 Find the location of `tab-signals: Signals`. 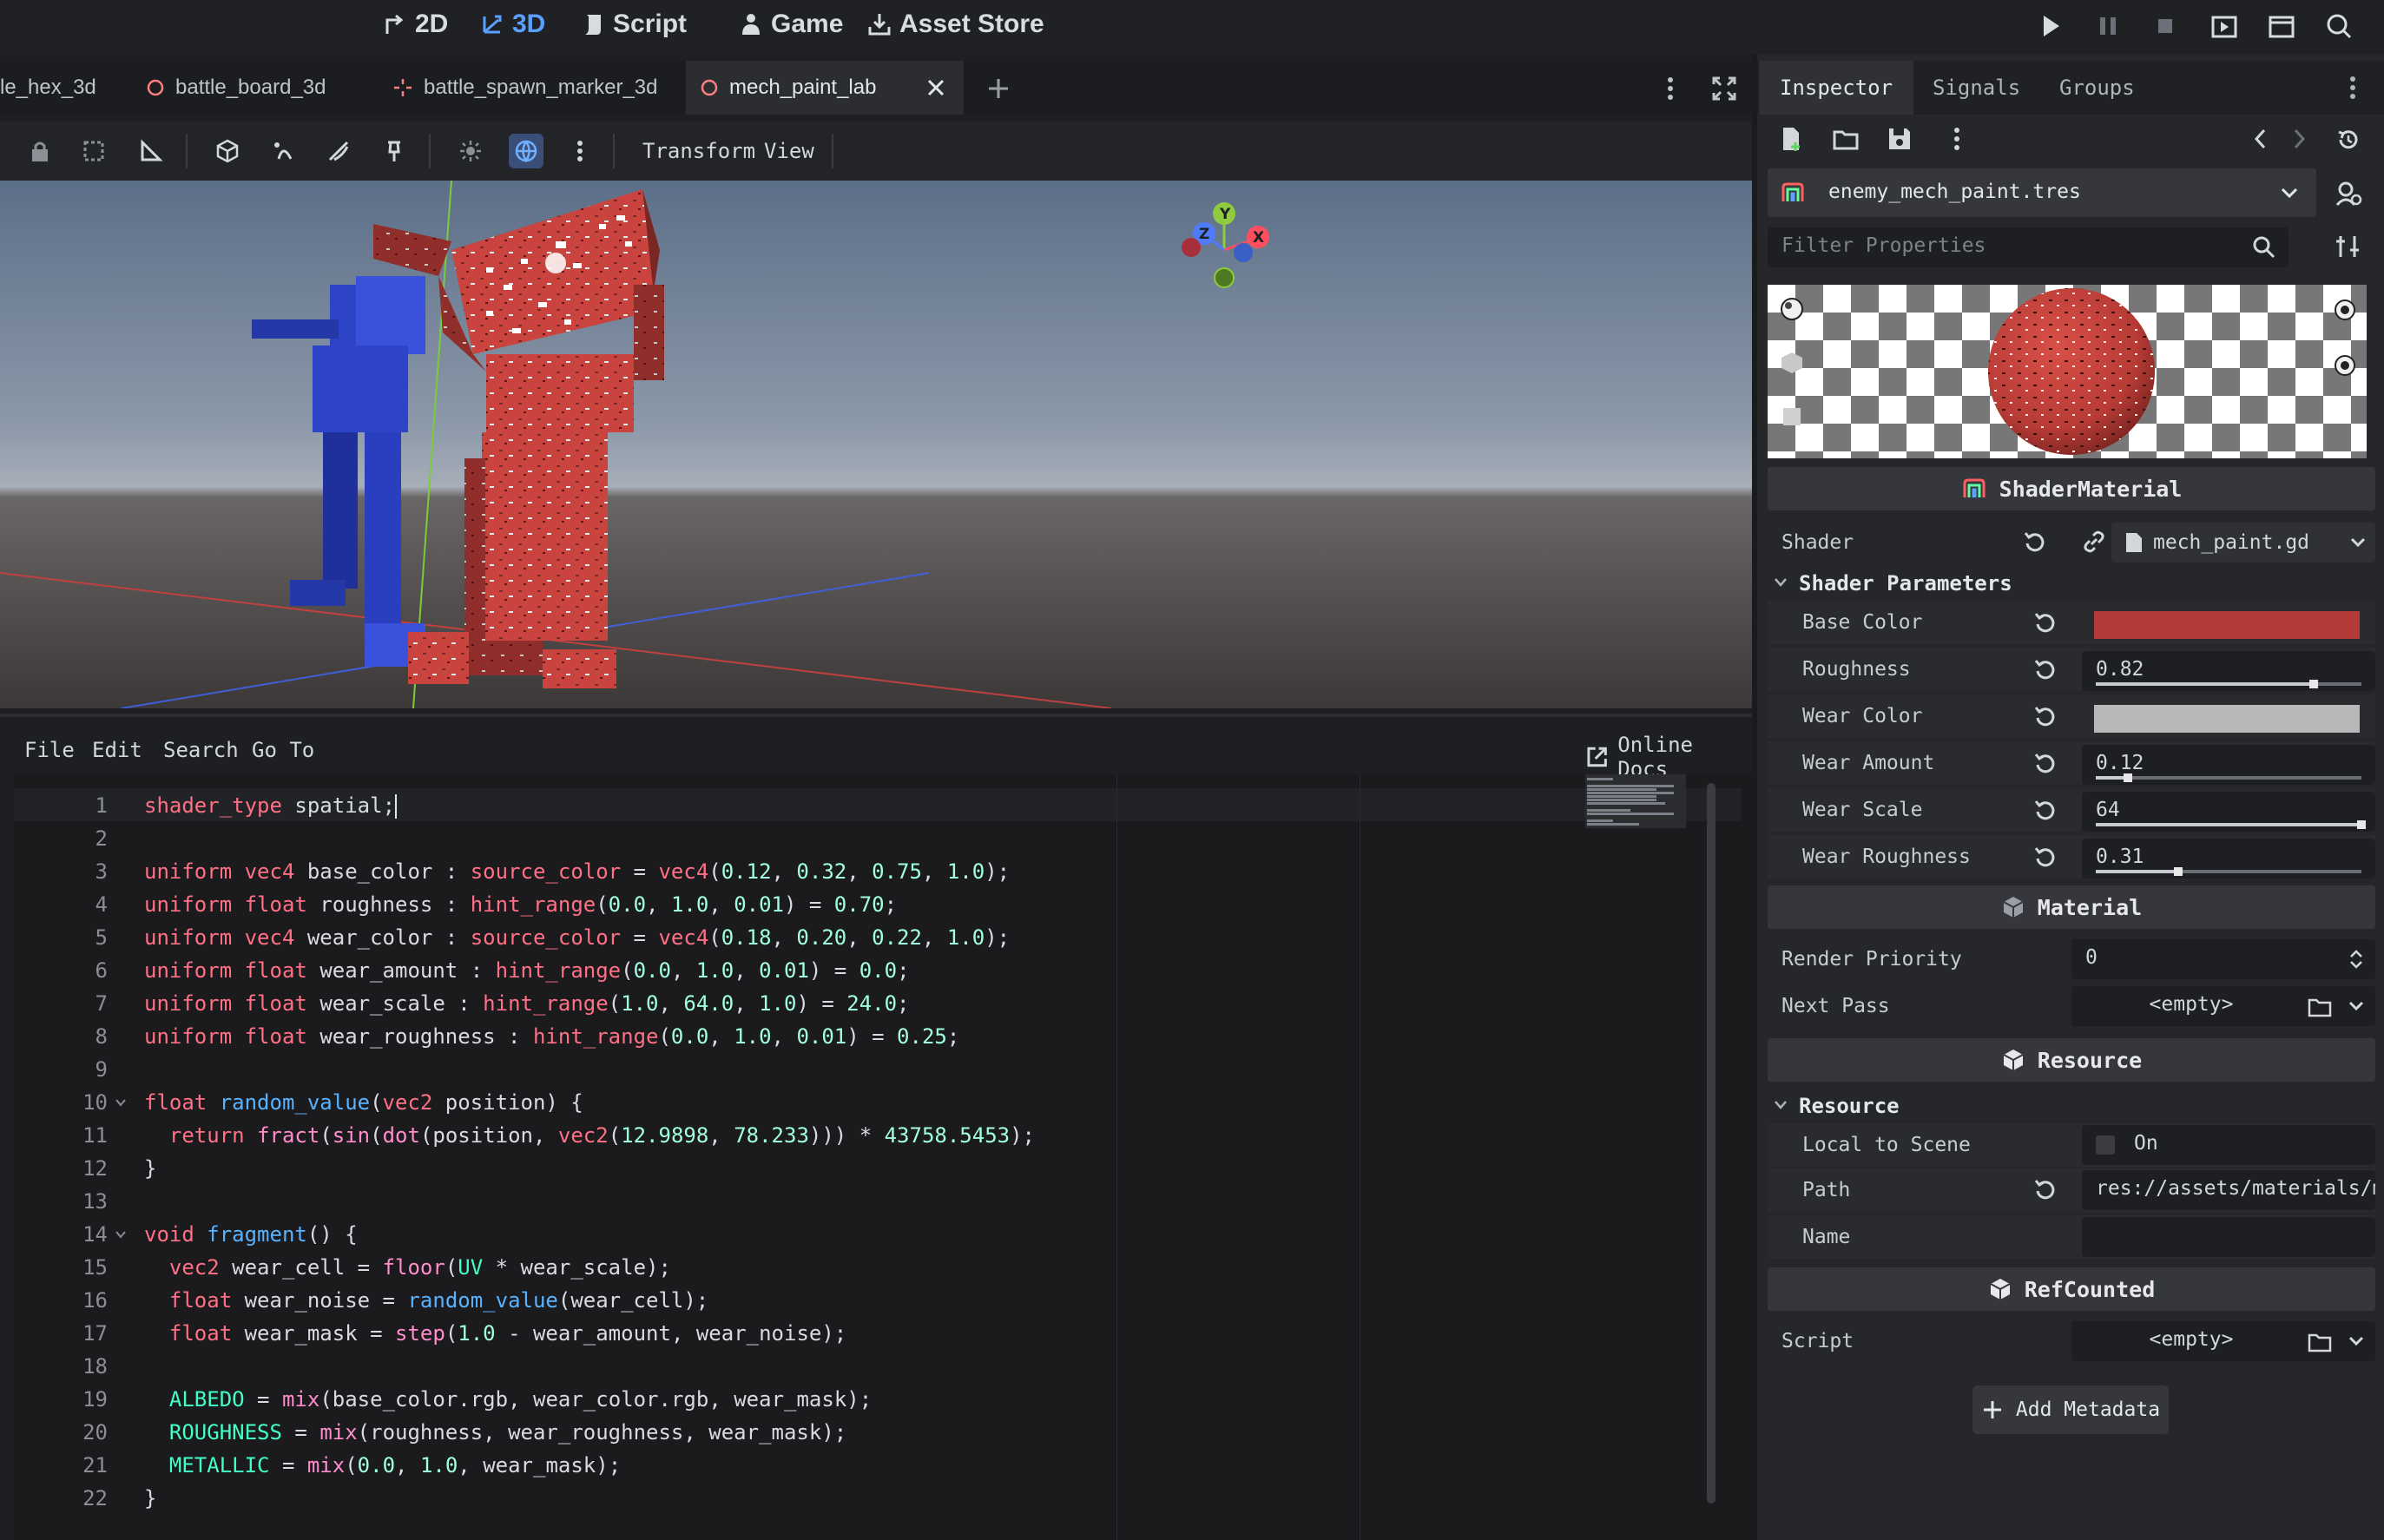

tab-signals: Signals is located at coordinates (1976, 88).